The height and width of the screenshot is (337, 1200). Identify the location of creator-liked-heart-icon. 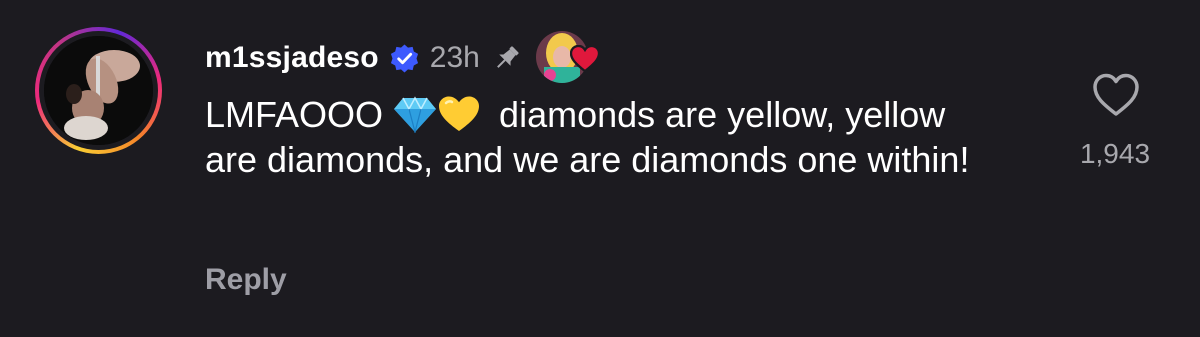
(584, 59).